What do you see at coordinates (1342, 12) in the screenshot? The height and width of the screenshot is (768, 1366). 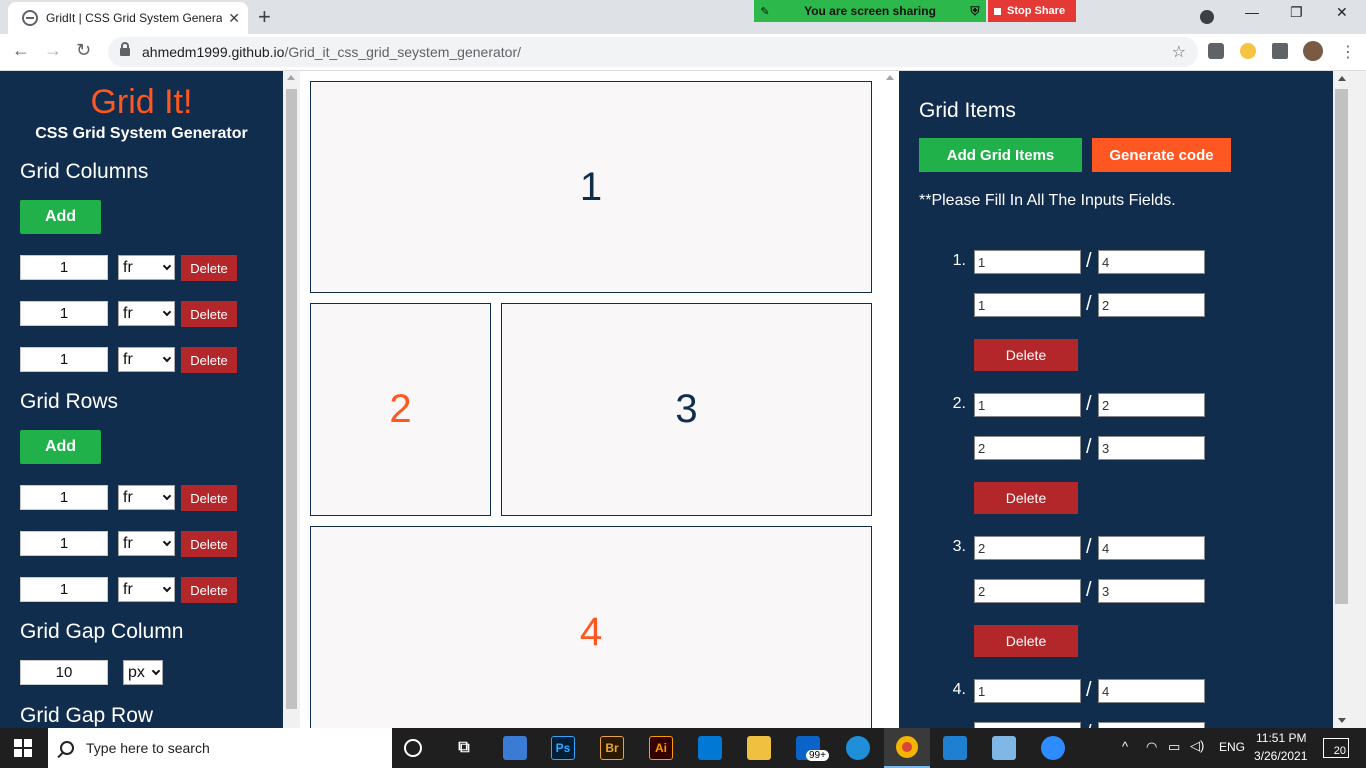 I see `window-close-icon: ✕` at bounding box center [1342, 12].